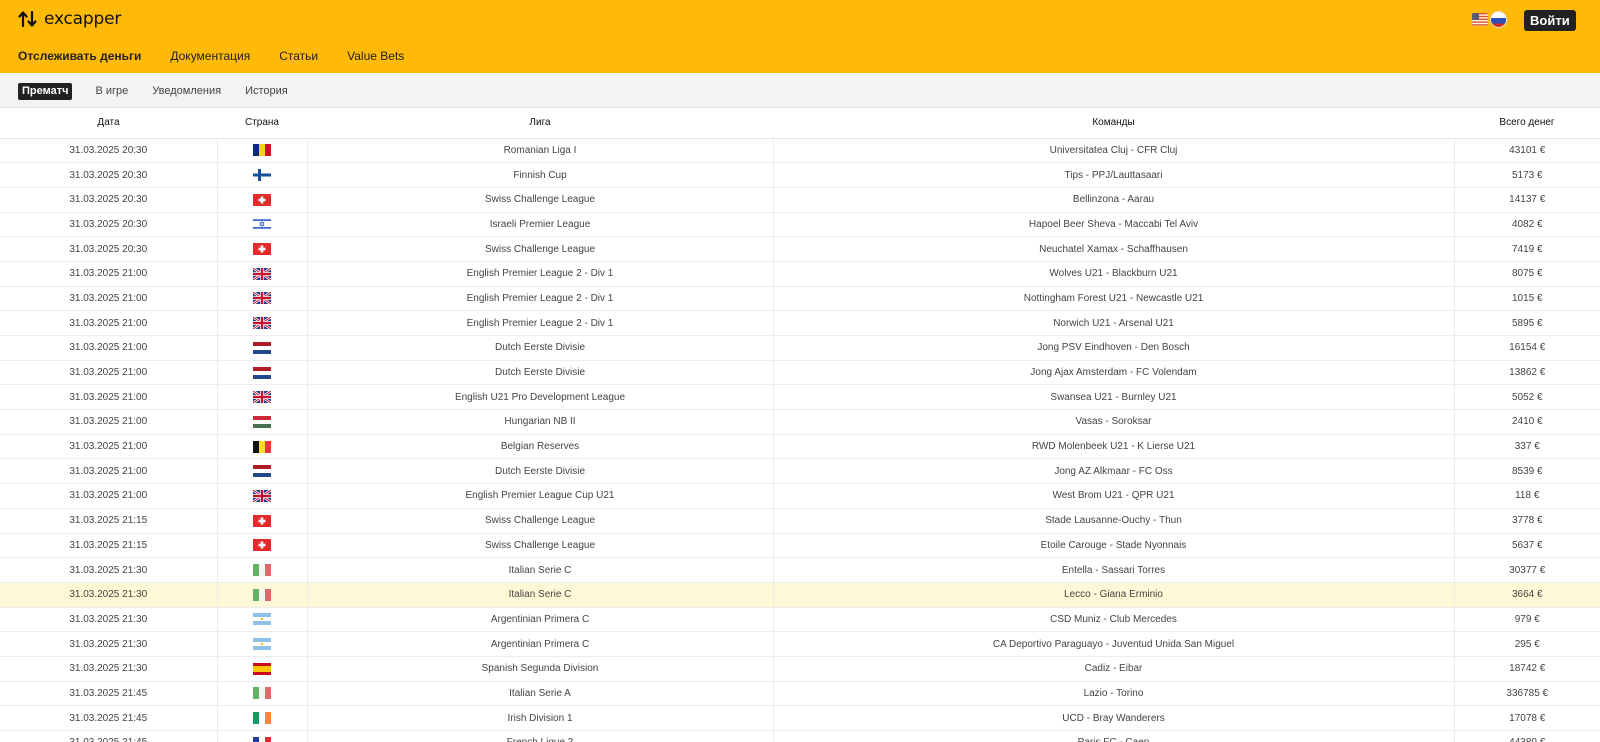 This screenshot has width=1600, height=742. I want to click on cell-league: French Ligue 2, so click(539, 736).